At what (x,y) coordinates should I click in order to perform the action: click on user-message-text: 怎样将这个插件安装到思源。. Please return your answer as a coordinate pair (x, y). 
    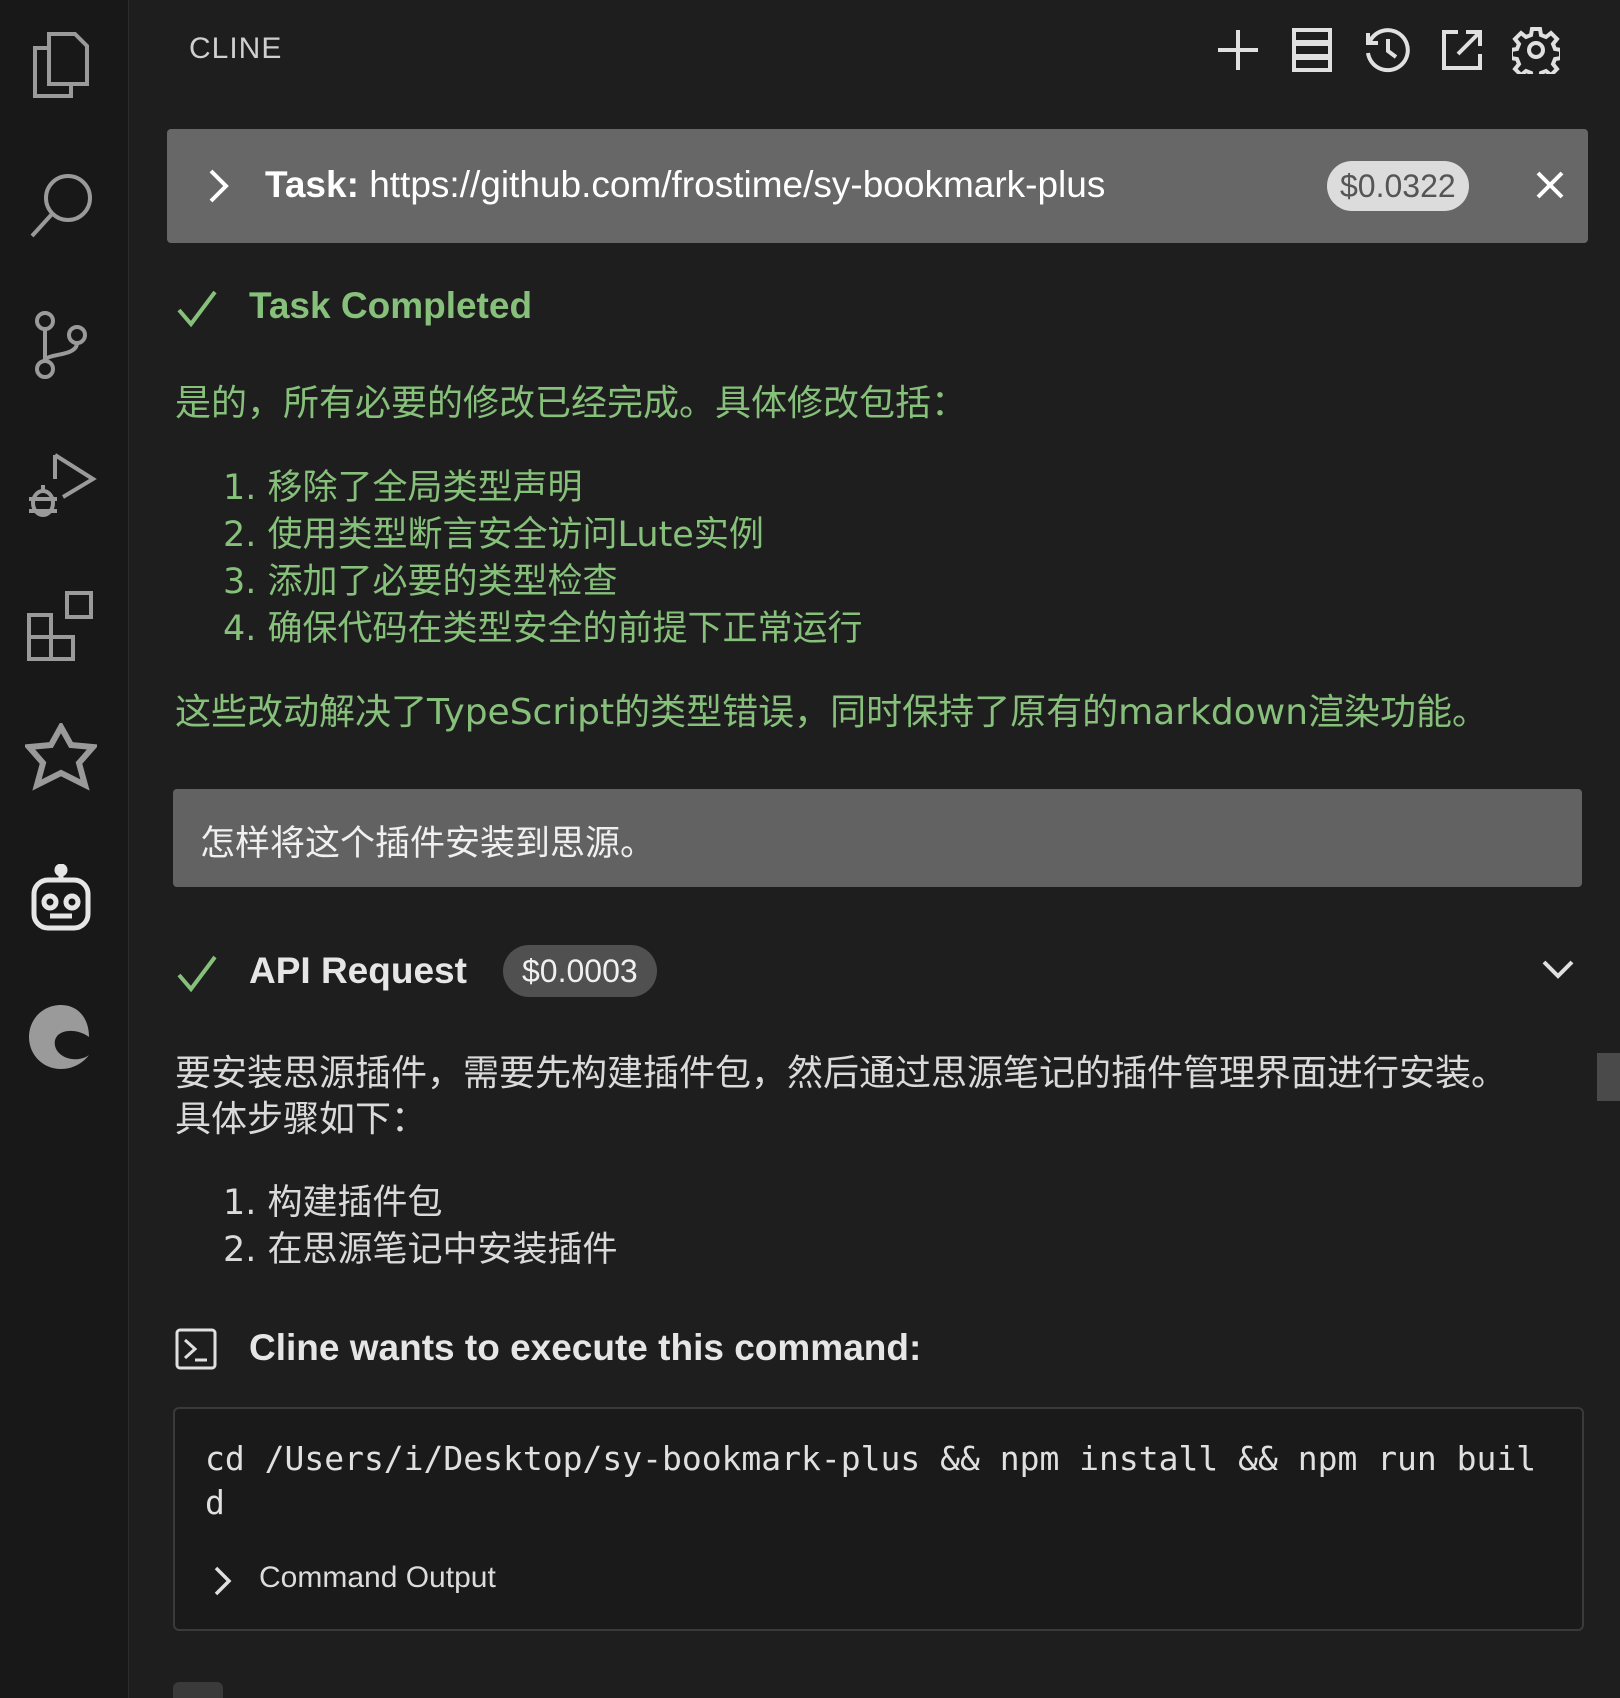
    Looking at the image, I should click on (428, 844).